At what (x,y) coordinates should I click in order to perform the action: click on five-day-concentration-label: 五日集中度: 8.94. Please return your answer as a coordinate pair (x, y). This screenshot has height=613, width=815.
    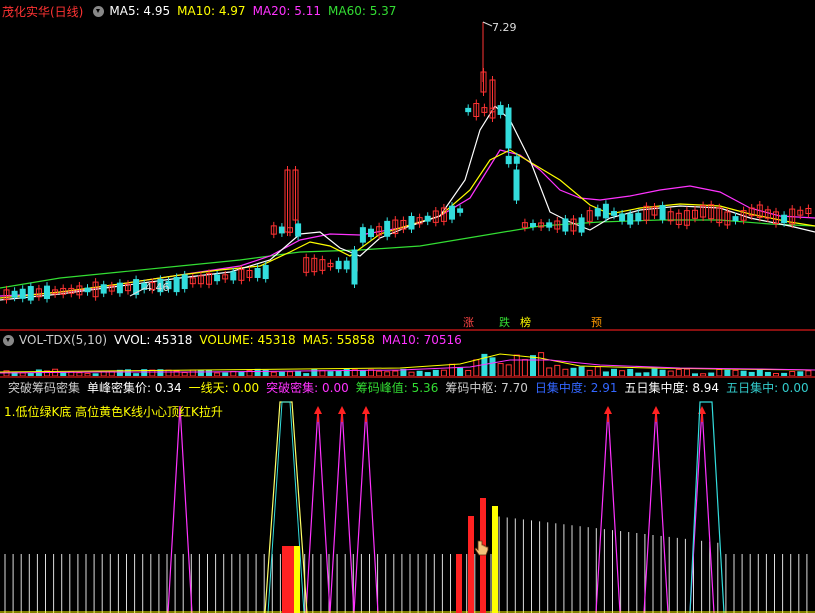
    Looking at the image, I should click on (672, 387).